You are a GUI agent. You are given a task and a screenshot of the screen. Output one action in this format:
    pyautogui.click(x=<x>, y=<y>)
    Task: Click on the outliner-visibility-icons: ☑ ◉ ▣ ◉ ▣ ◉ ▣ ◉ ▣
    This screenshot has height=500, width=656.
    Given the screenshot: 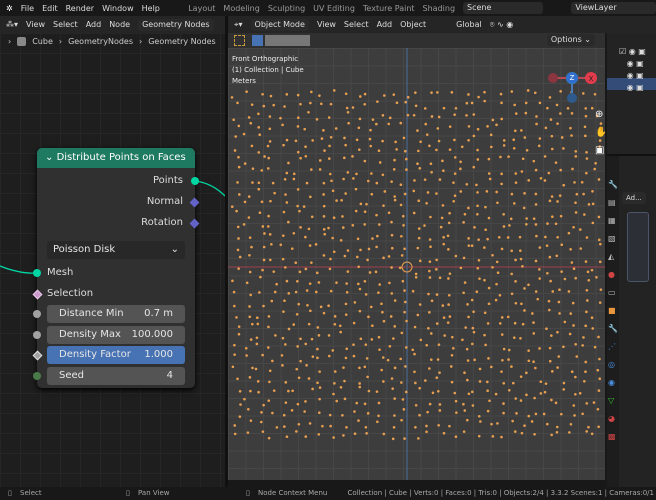 What is the action you would take?
    pyautogui.click(x=632, y=70)
    